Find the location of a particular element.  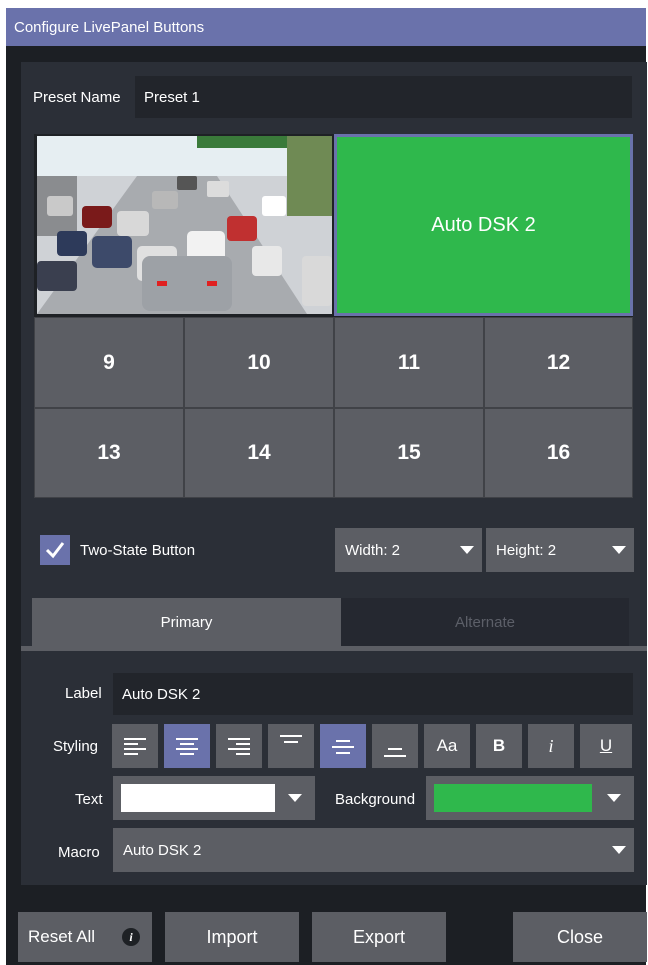

align-center-icon is located at coordinates (187, 746).